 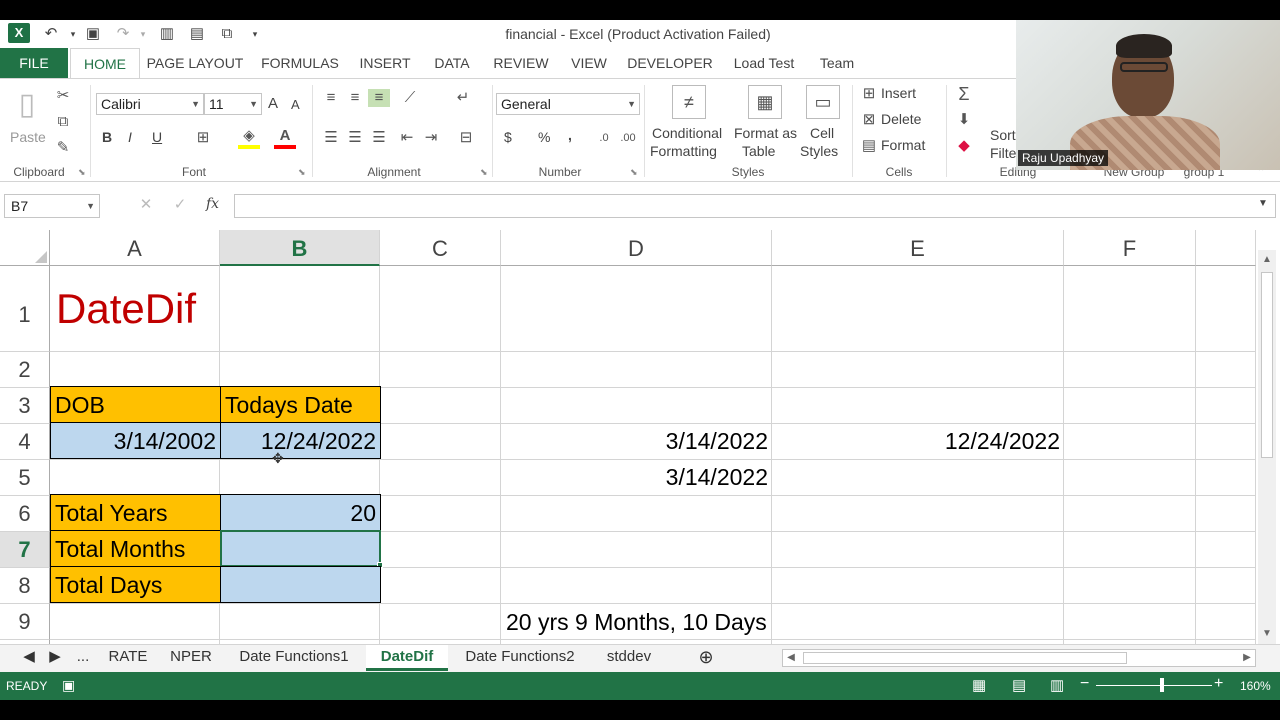 I want to click on enter-icon: ✓, so click(x=180, y=205).